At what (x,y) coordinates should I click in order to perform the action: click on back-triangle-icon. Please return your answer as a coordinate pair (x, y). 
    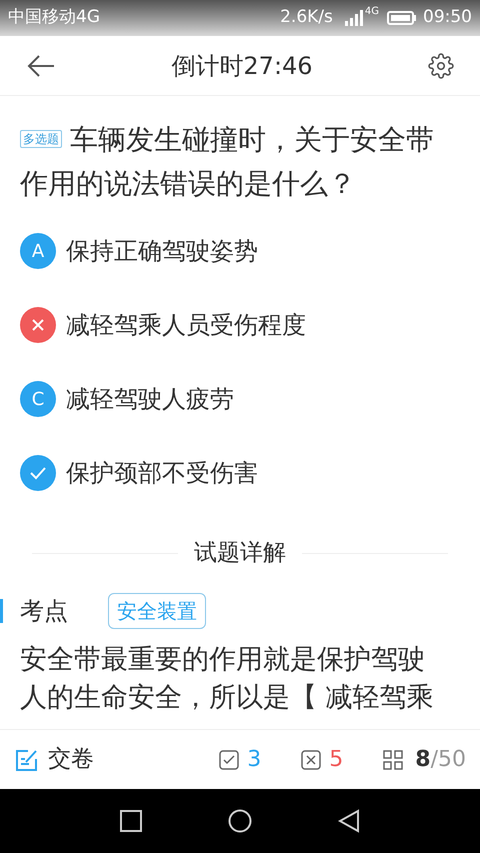
    Looking at the image, I should click on (349, 821).